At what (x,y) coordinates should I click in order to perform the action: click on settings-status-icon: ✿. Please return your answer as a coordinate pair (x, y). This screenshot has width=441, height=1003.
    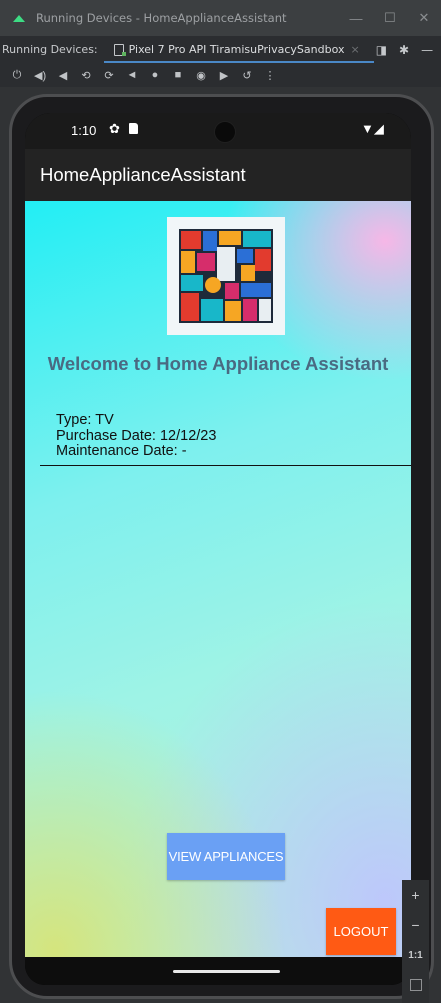
    Looking at the image, I should click on (114, 128).